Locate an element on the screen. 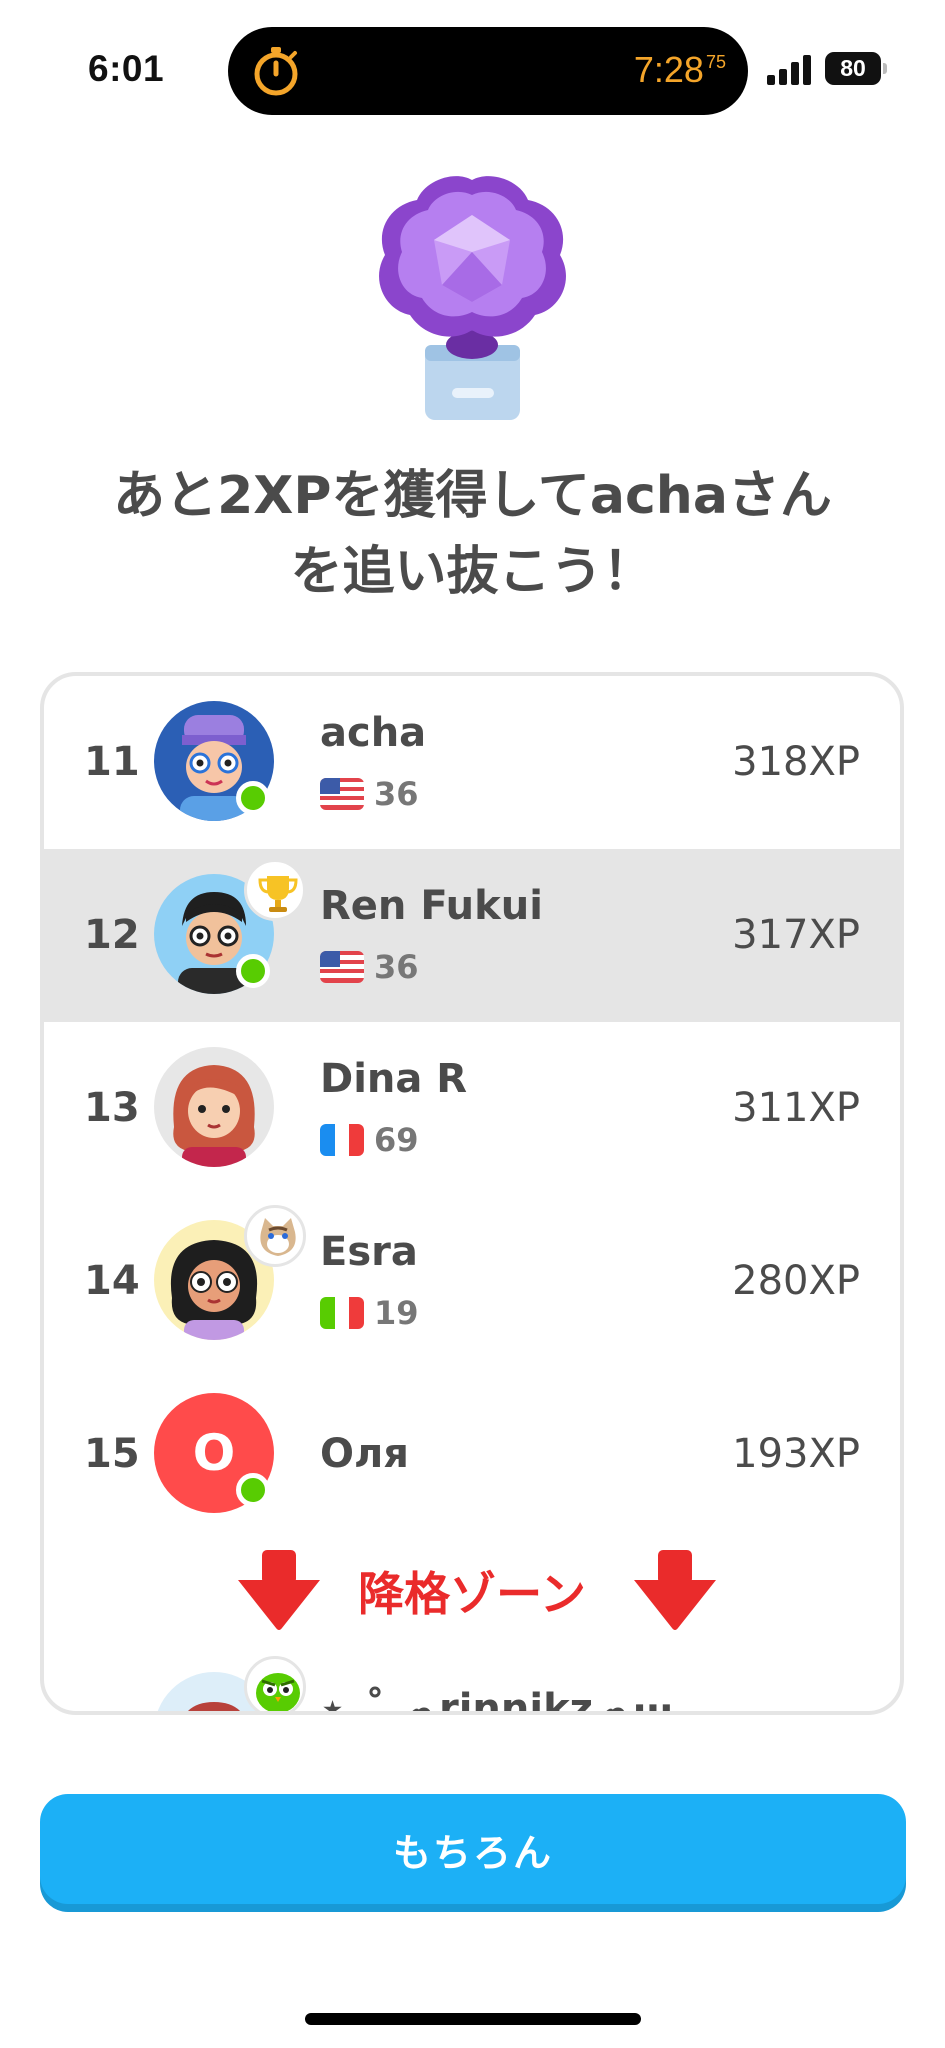 The height and width of the screenshot is (2048, 945). battery-indicator: 80 is located at coordinates (856, 68).